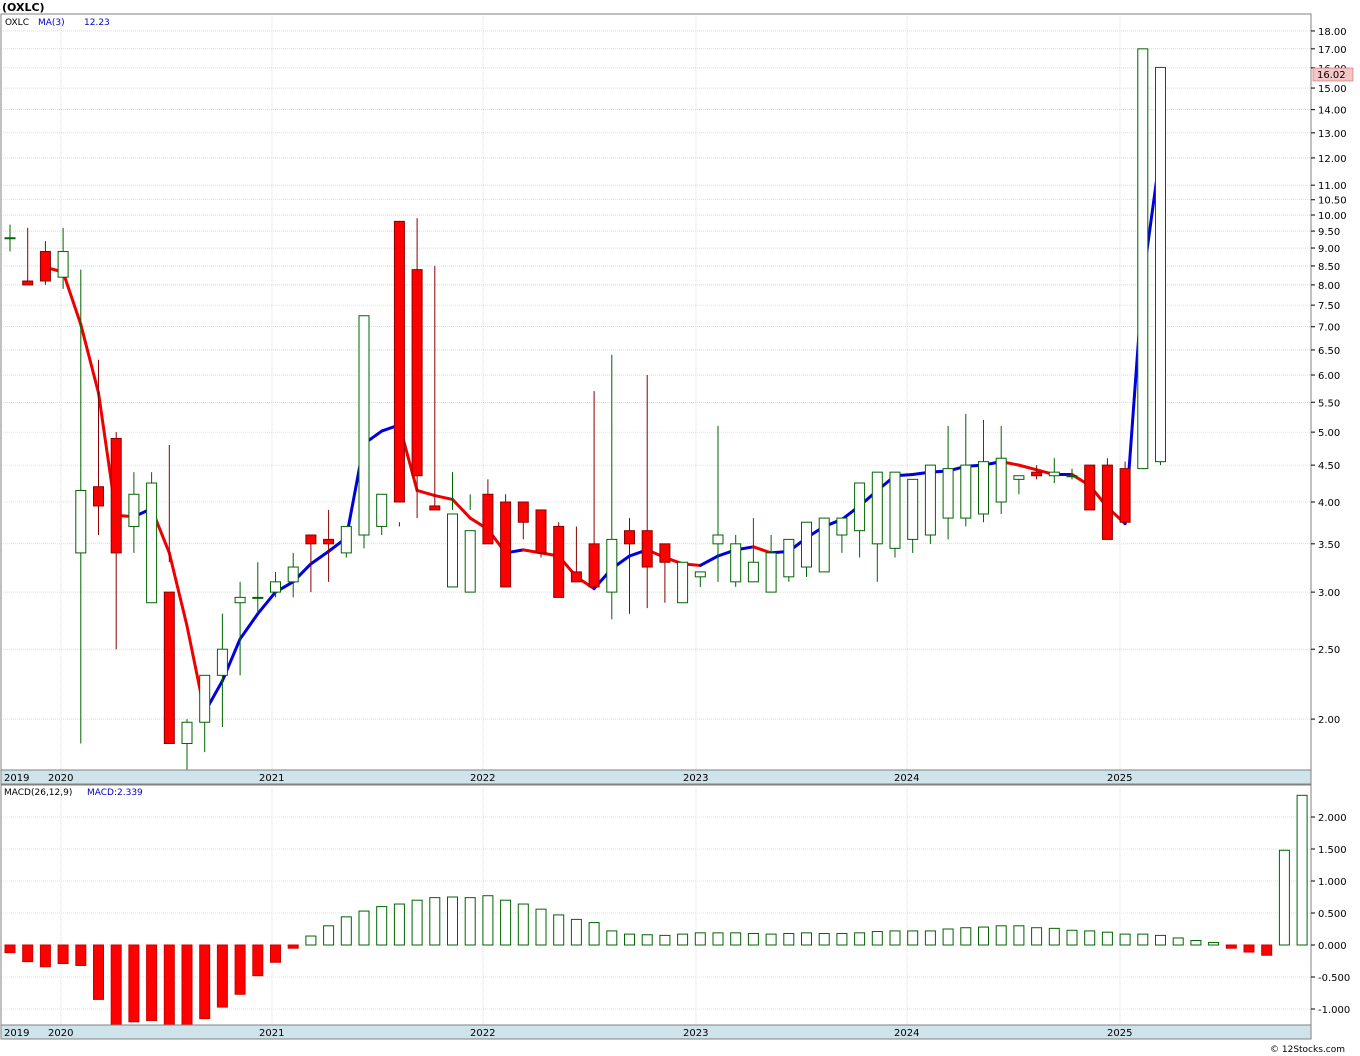 This screenshot has height=1056, width=1360. What do you see at coordinates (1332, 89) in the screenshot?
I see `price-tick-label: 15.00` at bounding box center [1332, 89].